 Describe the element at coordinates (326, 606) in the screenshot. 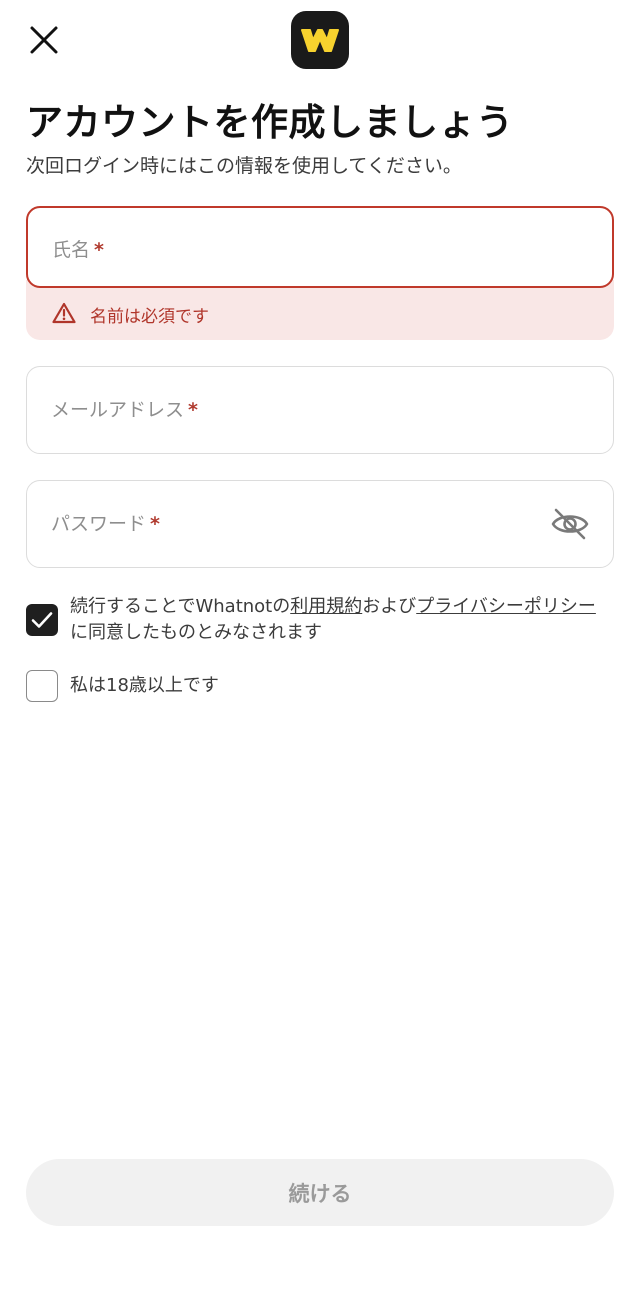

I see `terms-of-service-link: 利用規約` at that location.